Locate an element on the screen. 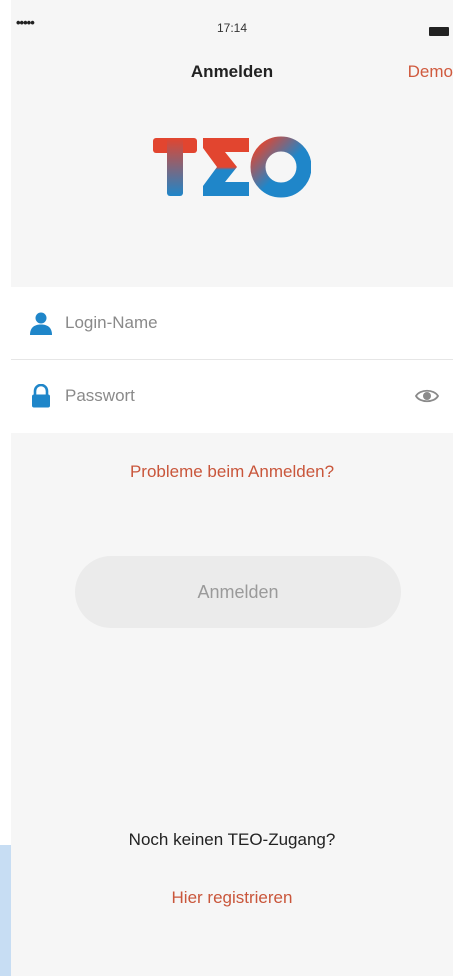 This screenshot has height=976, width=453. password-input is located at coordinates (230, 396).